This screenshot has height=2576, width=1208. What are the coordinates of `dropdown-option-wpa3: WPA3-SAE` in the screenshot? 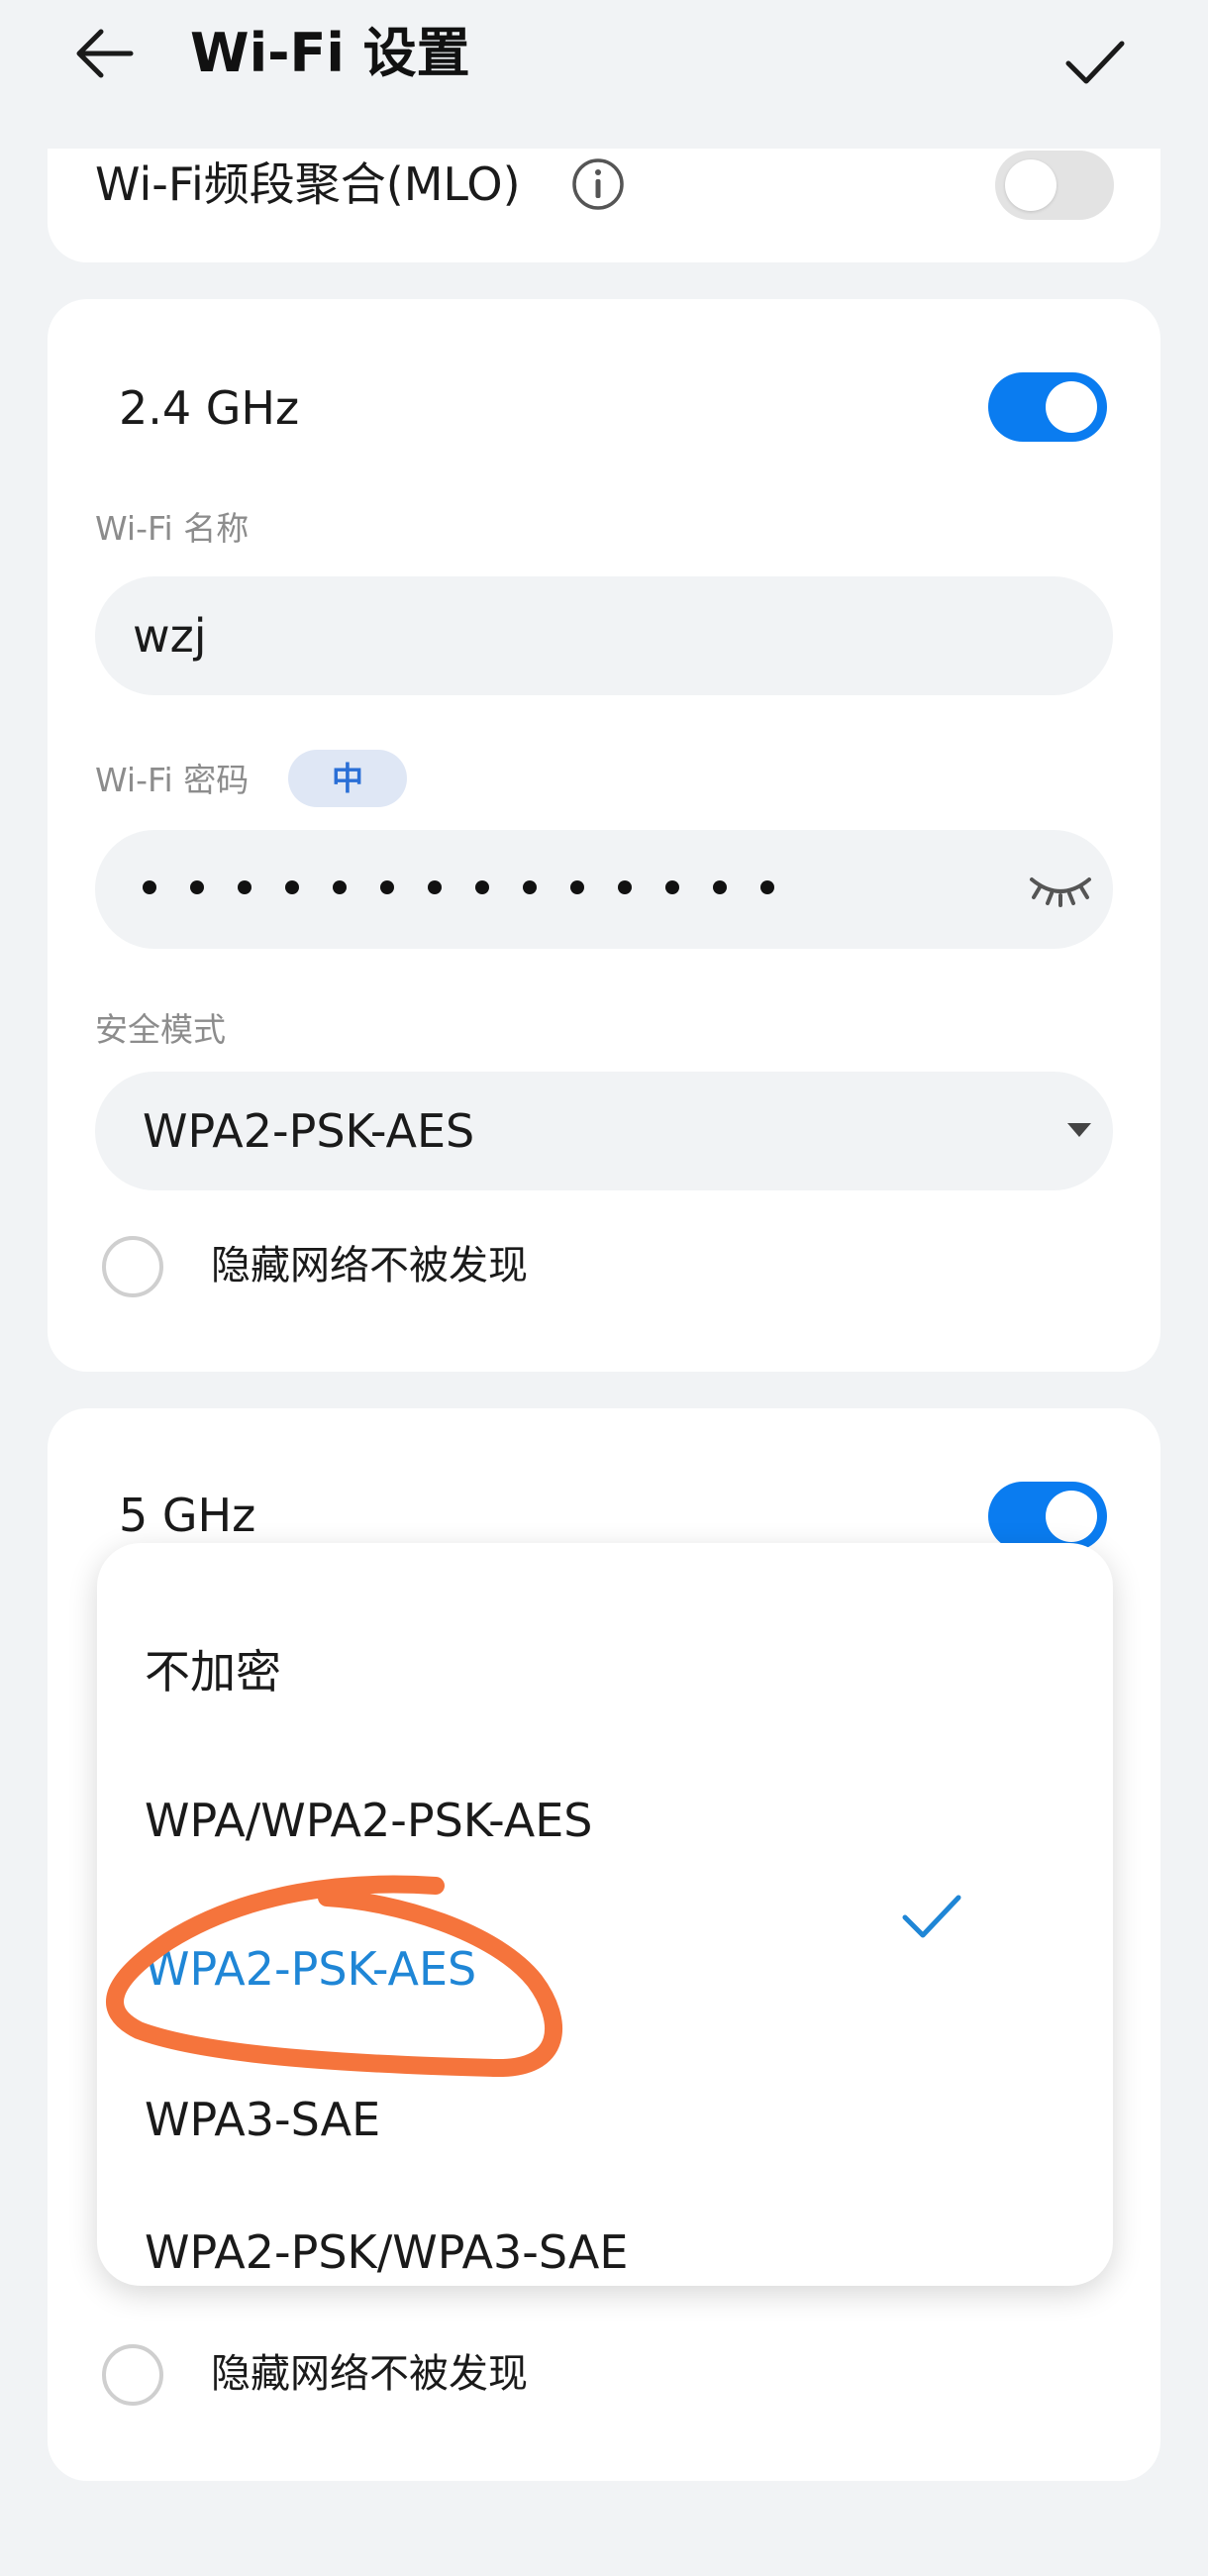 It's located at (605, 2119).